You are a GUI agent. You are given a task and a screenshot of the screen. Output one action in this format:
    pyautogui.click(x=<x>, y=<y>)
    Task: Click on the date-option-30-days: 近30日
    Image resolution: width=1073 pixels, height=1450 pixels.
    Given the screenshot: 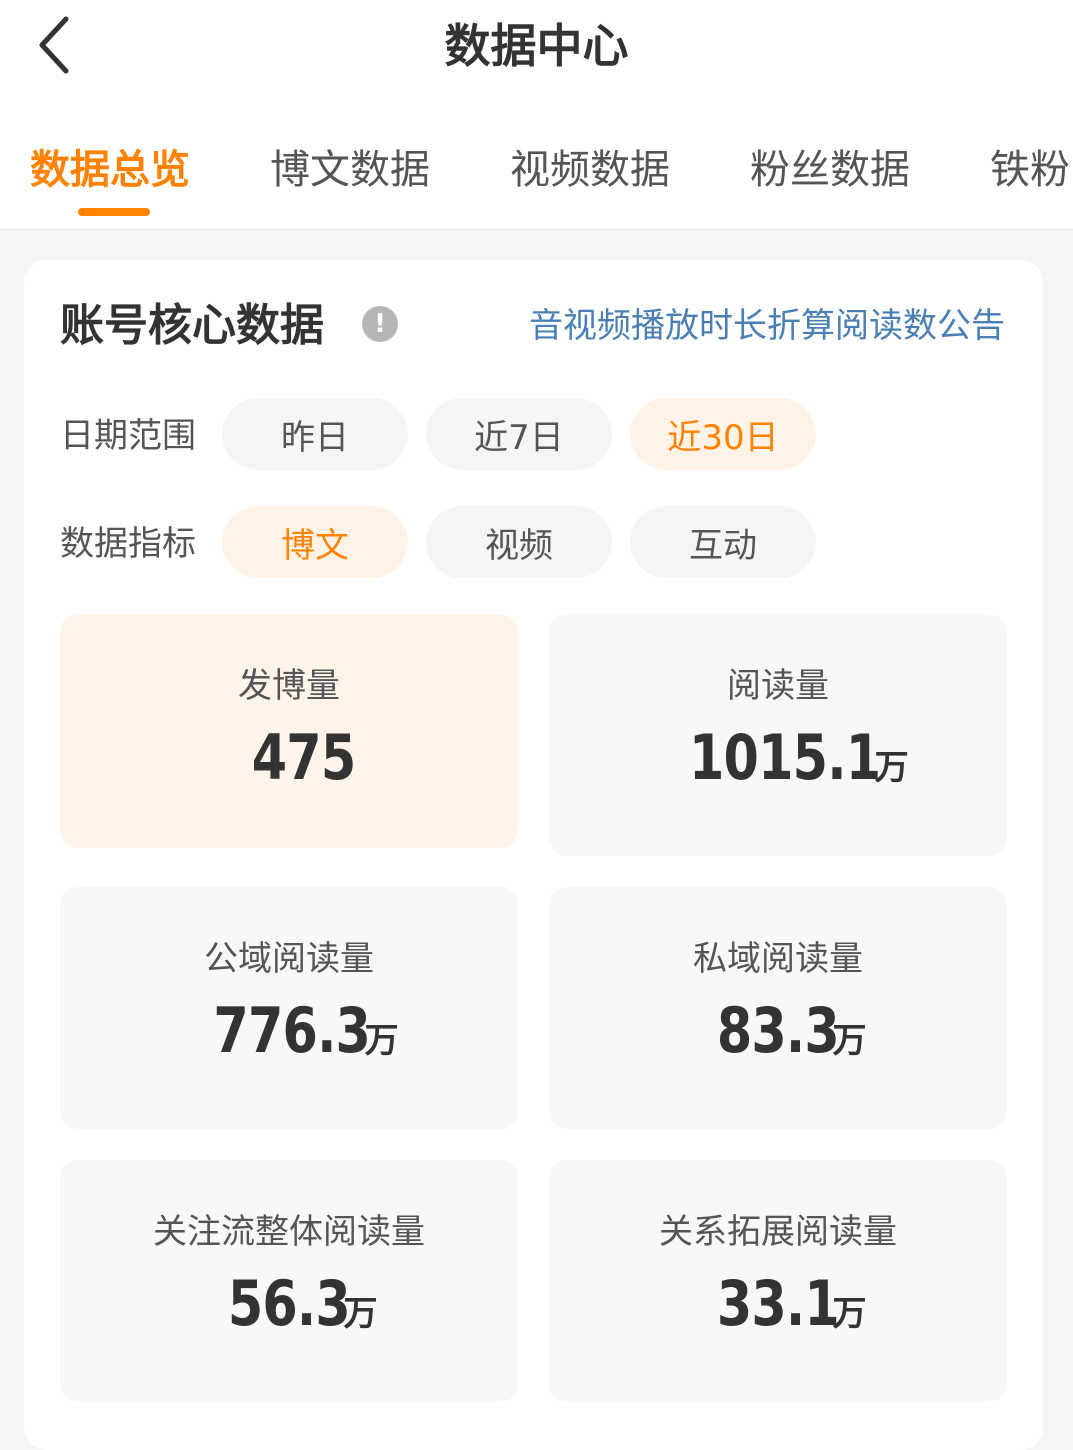 What is the action you would take?
    pyautogui.click(x=723, y=434)
    